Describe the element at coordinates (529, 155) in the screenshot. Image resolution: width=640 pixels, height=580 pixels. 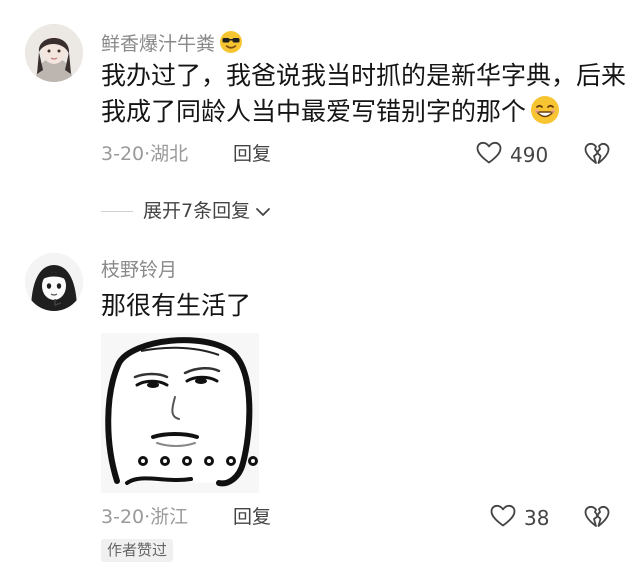
I see `like-count: 490` at that location.